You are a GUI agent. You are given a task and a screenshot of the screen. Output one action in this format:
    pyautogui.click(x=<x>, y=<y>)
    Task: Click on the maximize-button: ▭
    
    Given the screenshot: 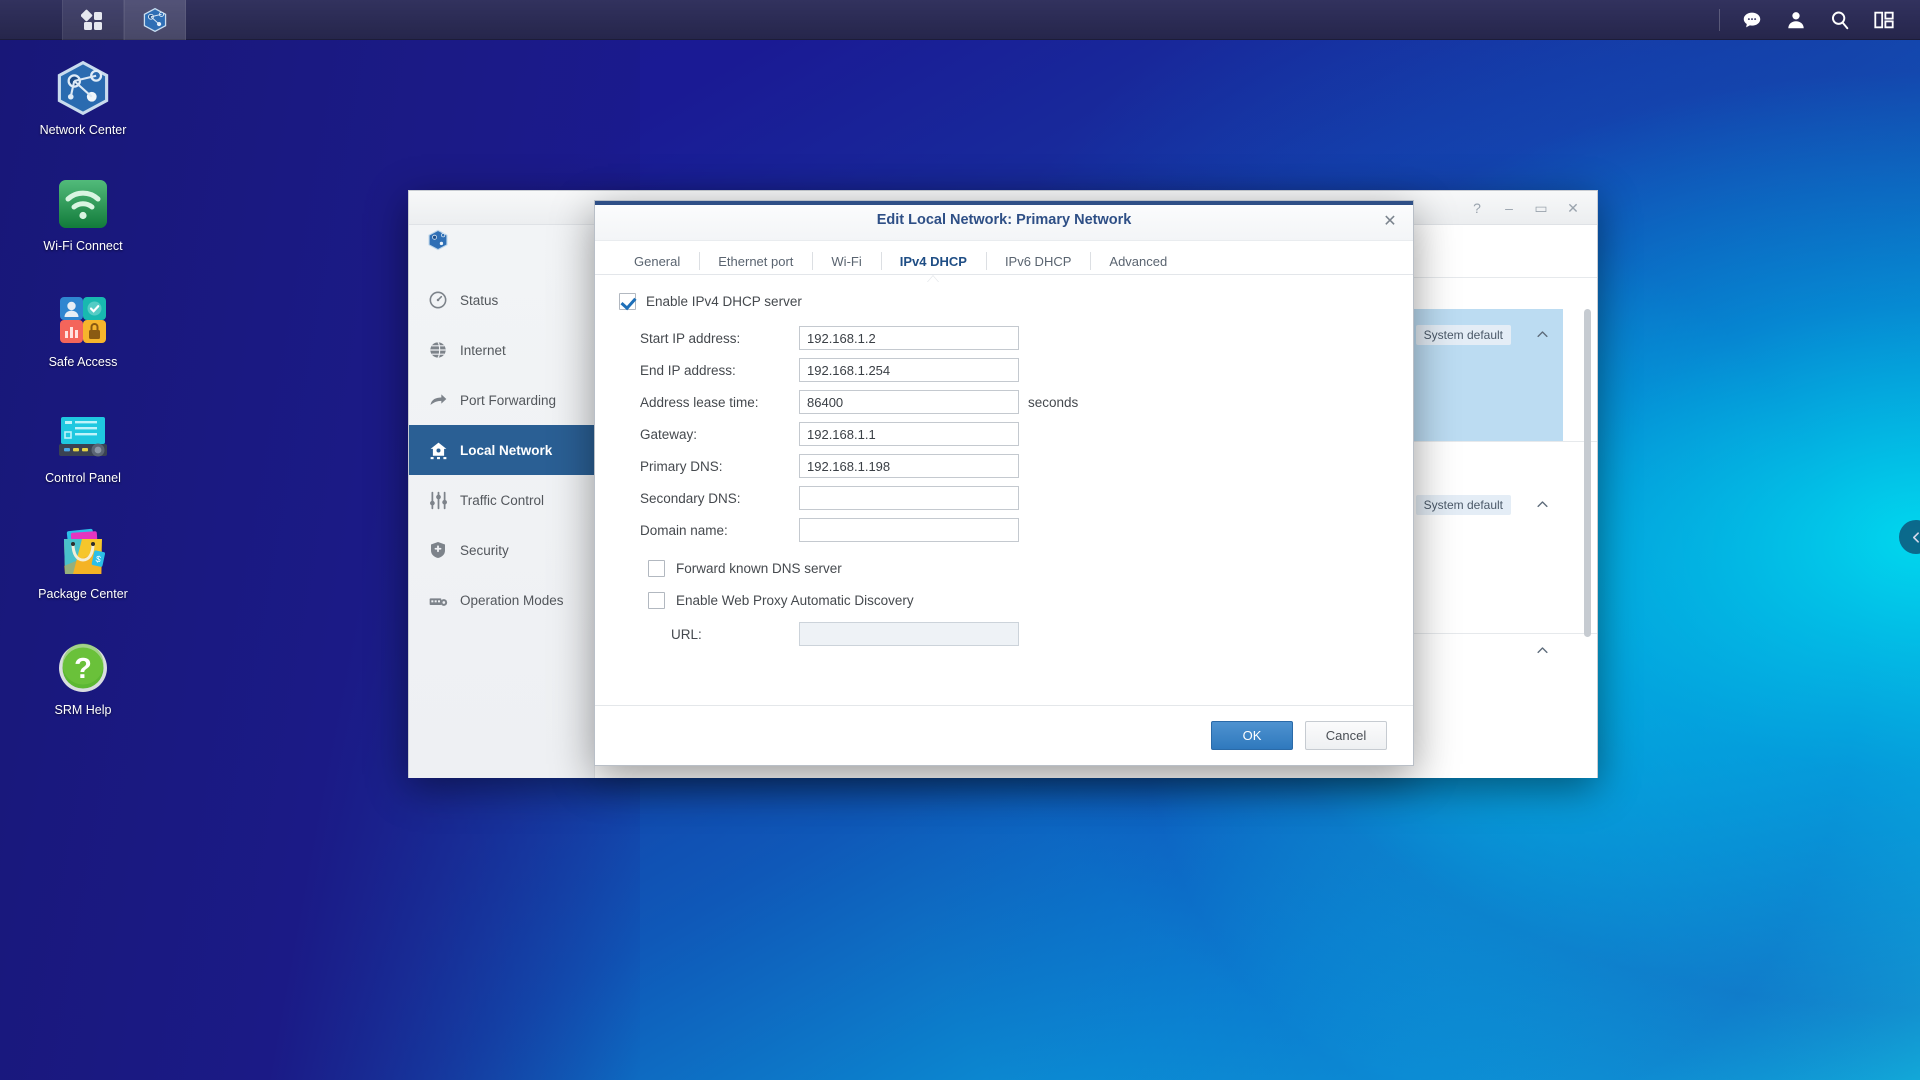 What is the action you would take?
    pyautogui.click(x=1541, y=208)
    